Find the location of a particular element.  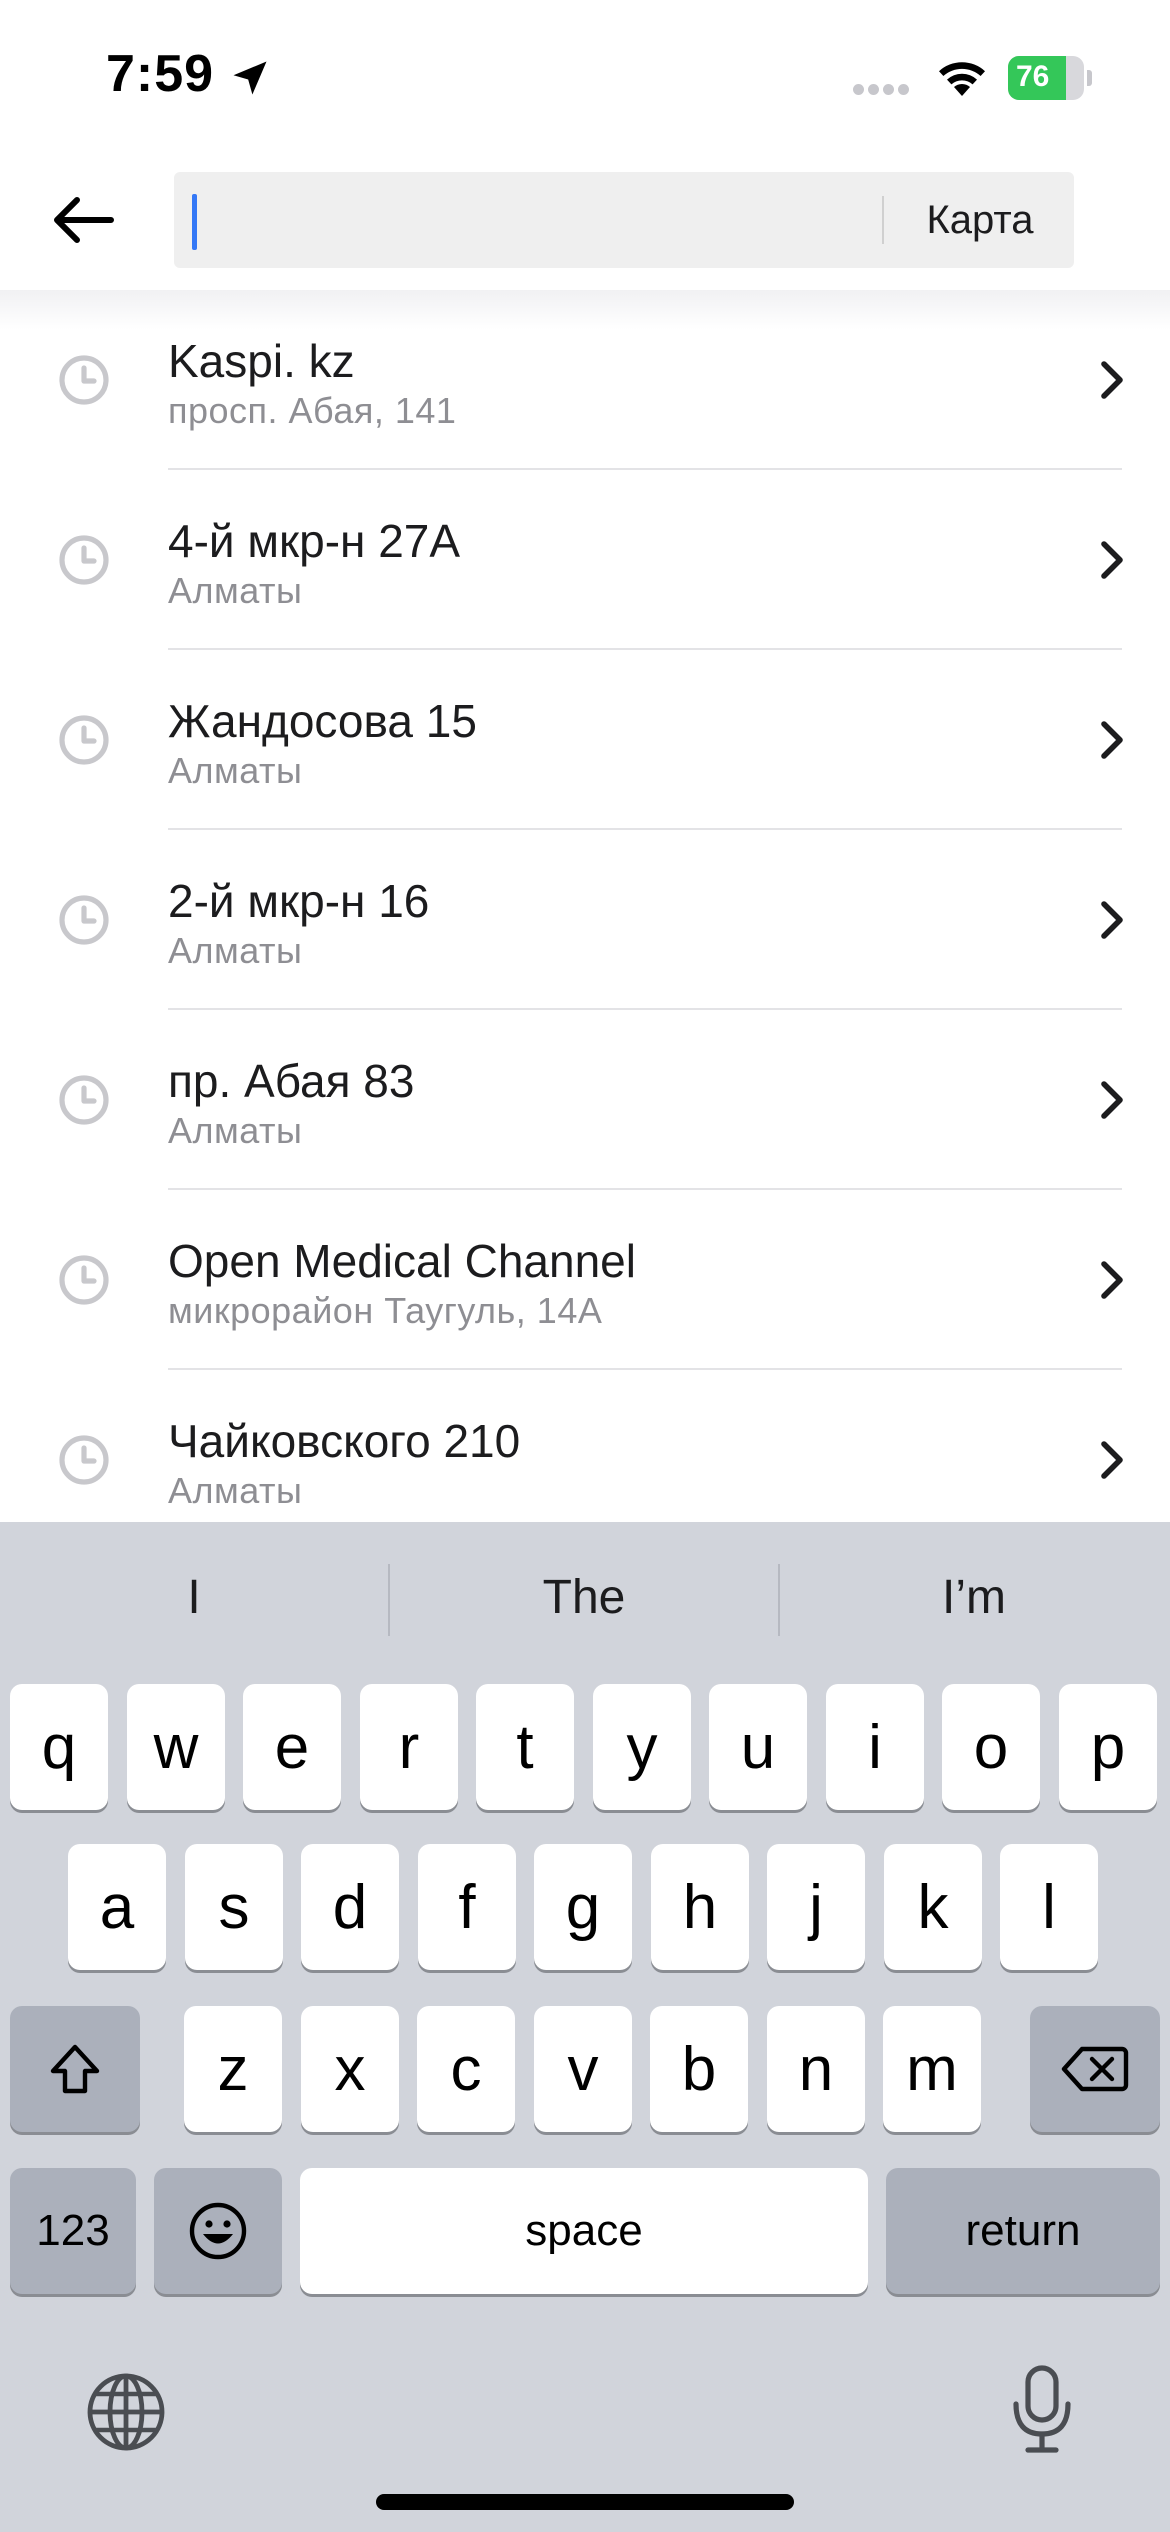

key-r: r is located at coordinates (409, 1747).